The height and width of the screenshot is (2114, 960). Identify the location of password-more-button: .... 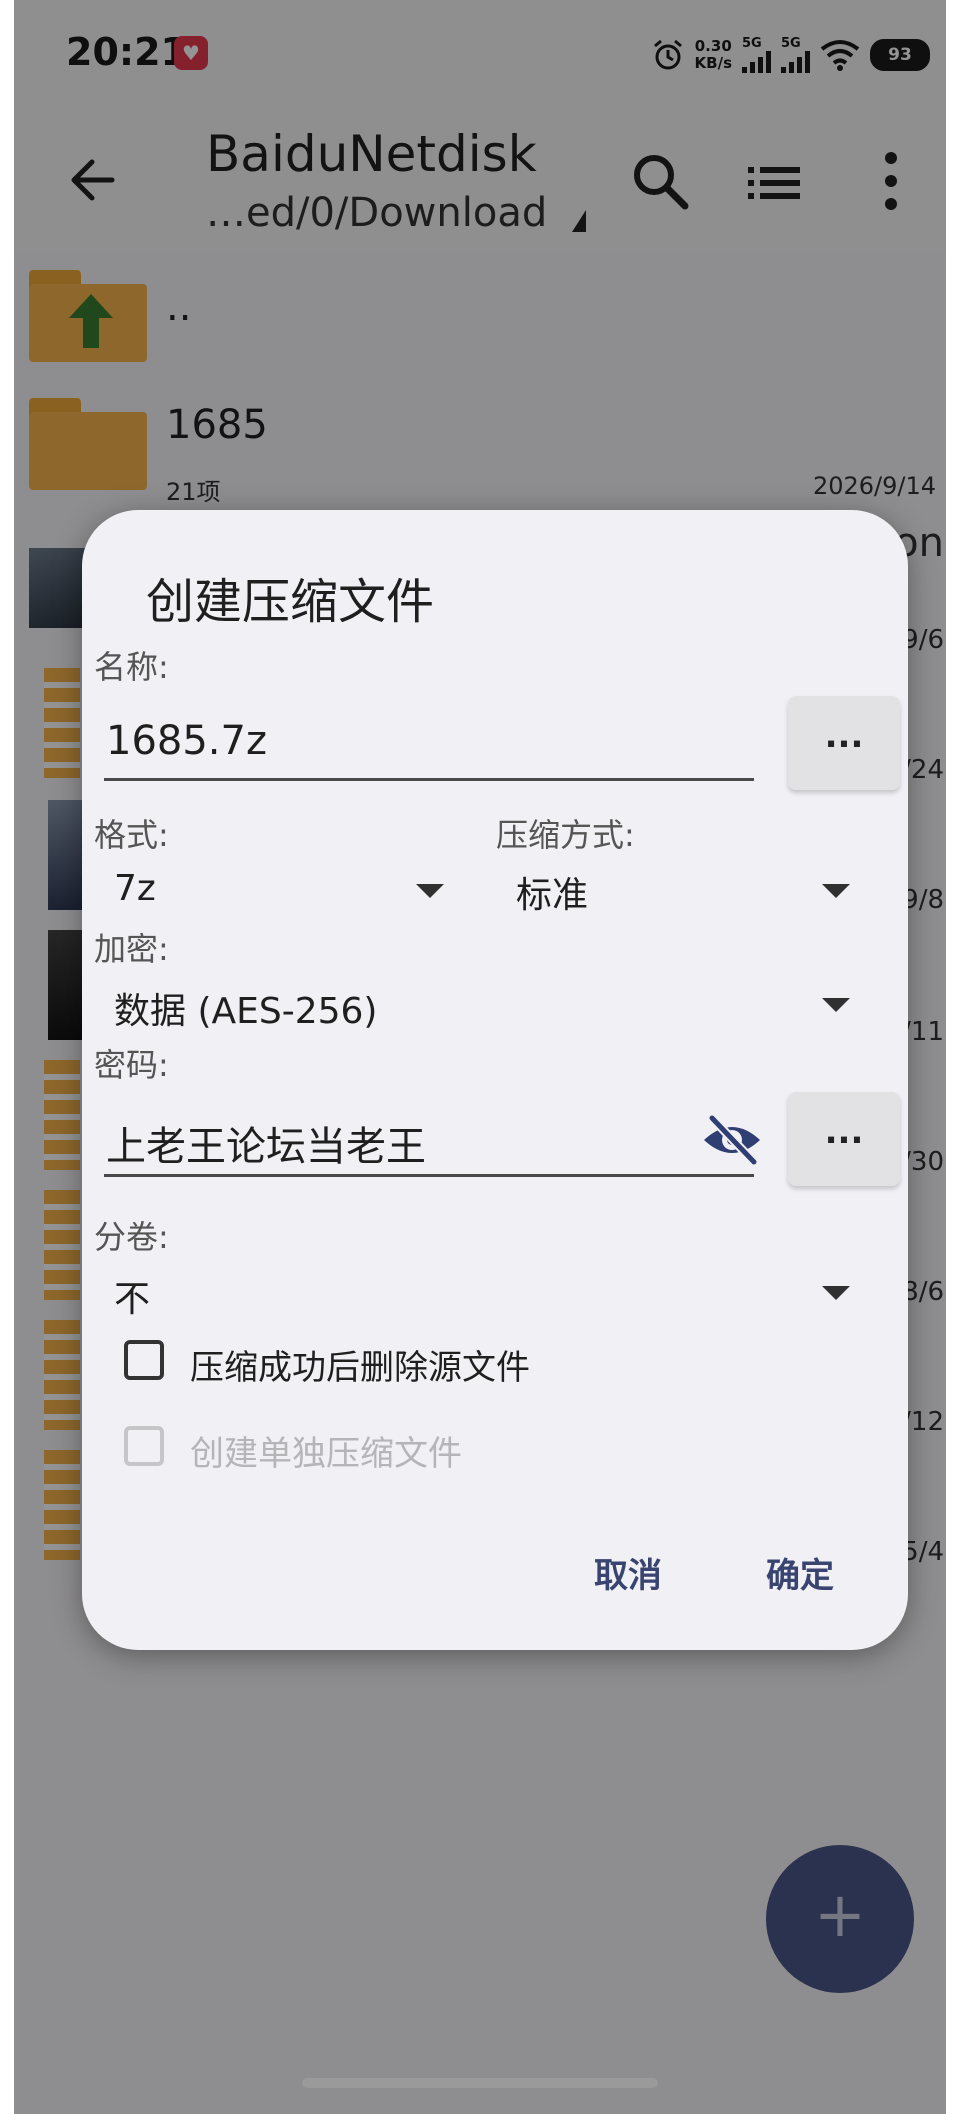
(844, 1139).